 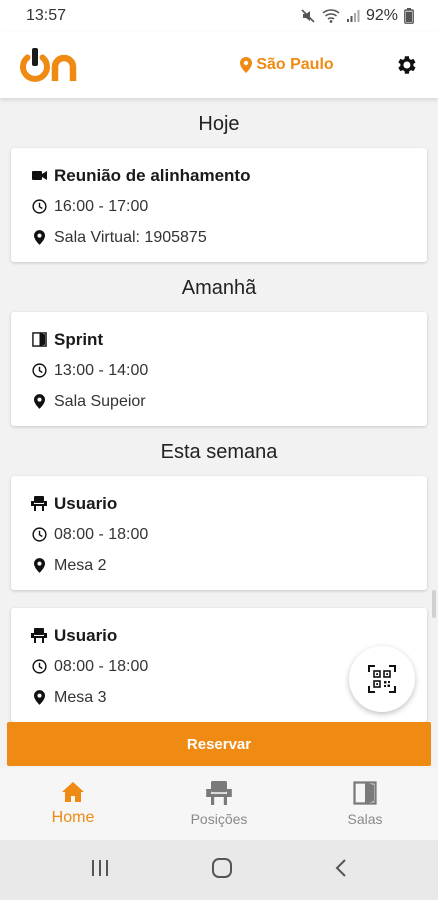 I want to click on battery-level: 92%, so click(x=381, y=15).